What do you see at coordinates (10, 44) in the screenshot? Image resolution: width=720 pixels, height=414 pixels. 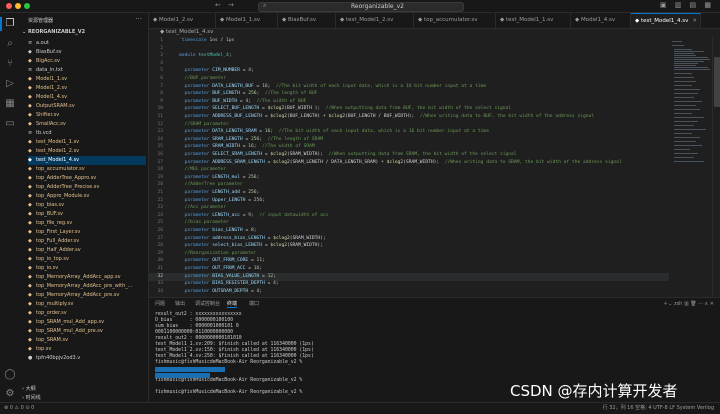 I see `search-icon: ⌕` at bounding box center [10, 44].